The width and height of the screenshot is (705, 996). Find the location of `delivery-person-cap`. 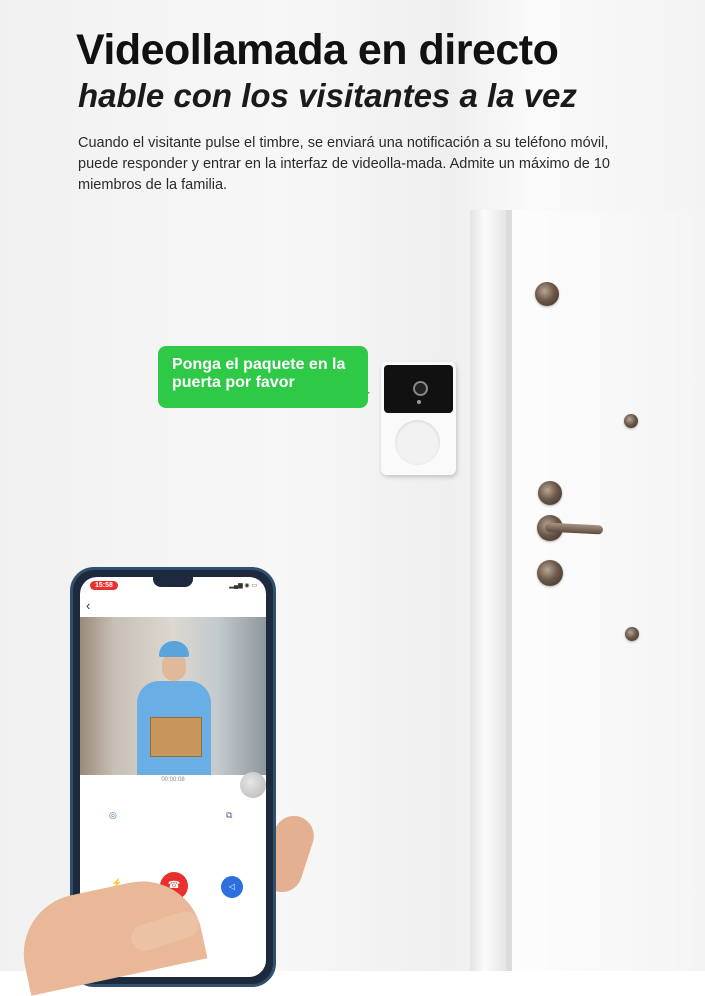

delivery-person-cap is located at coordinates (174, 649).